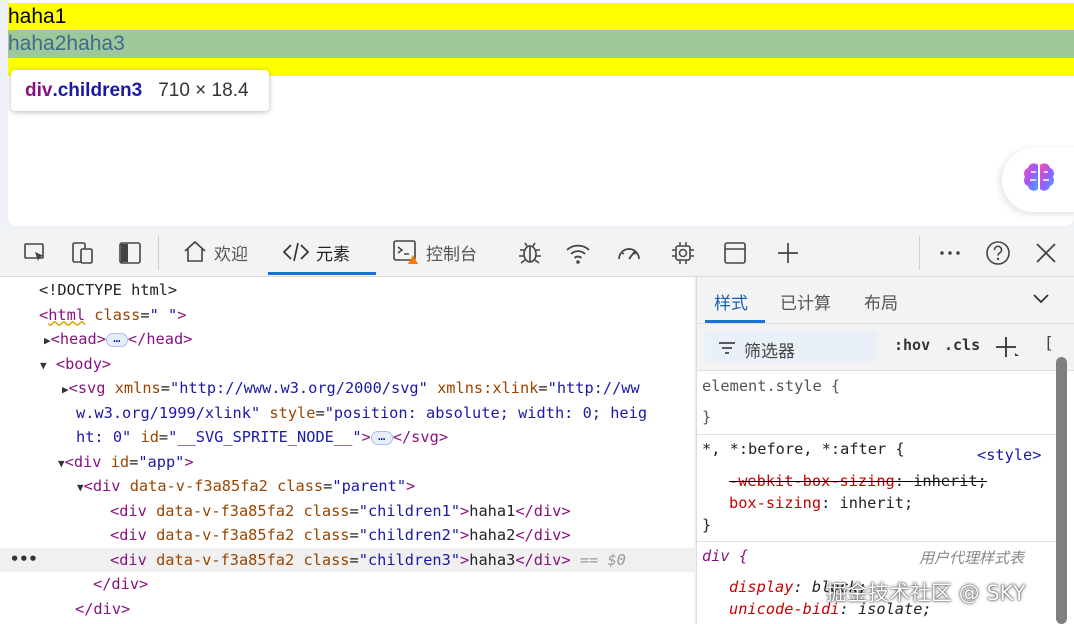  I want to click on dom-line-head: ▶<head>… </head>, so click(347, 339).